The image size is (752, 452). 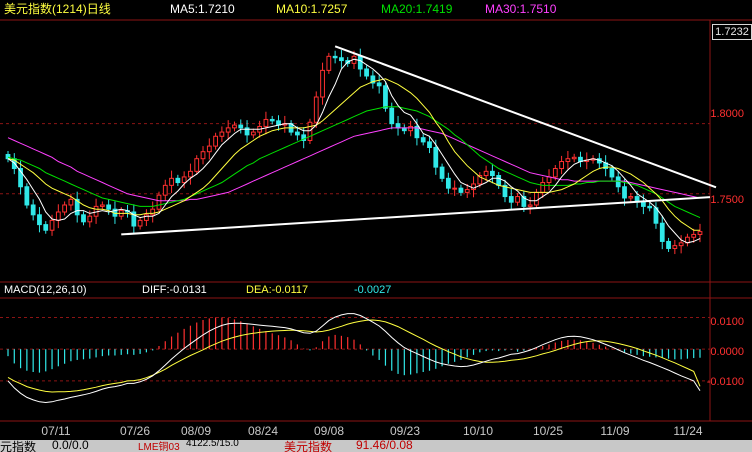 What do you see at coordinates (727, 114) in the screenshot?
I see `price-tick-label: 1.8000` at bounding box center [727, 114].